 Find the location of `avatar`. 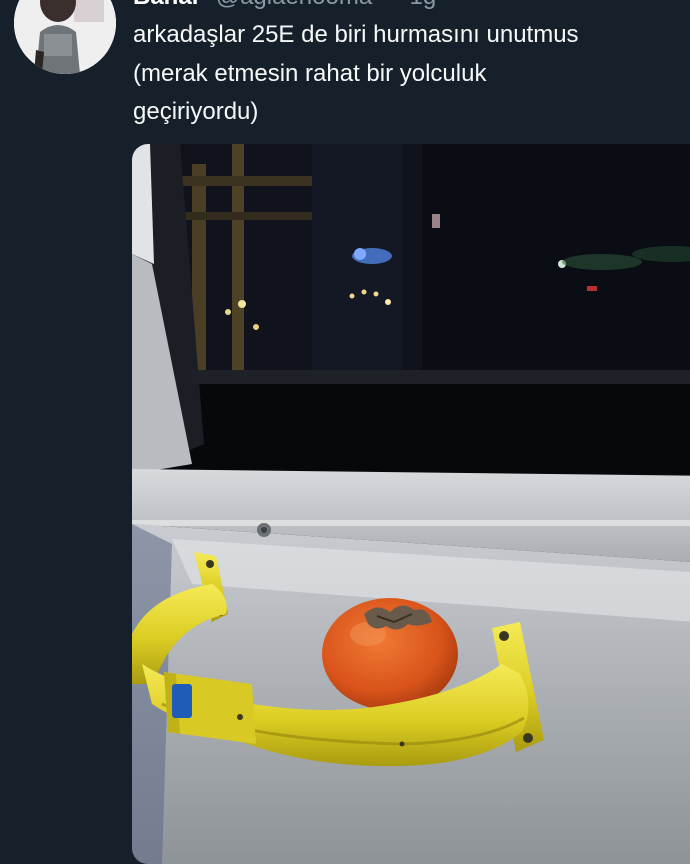

avatar is located at coordinates (65, 37).